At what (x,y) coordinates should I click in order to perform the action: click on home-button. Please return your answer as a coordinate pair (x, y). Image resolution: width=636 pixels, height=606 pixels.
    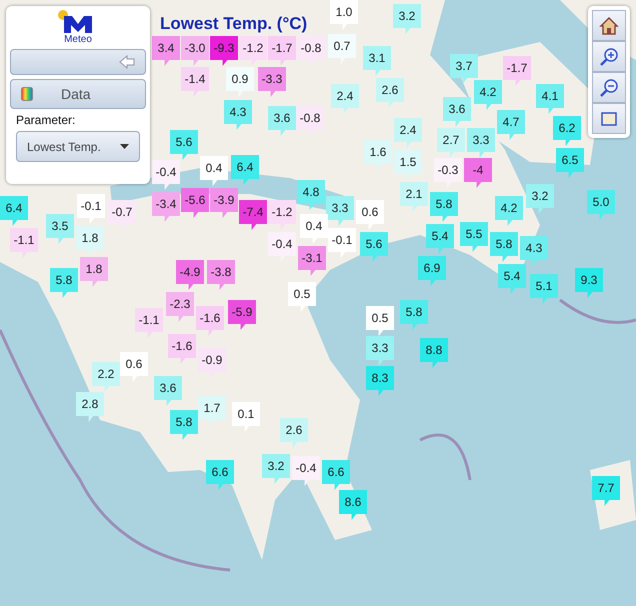
    Looking at the image, I should click on (609, 25).